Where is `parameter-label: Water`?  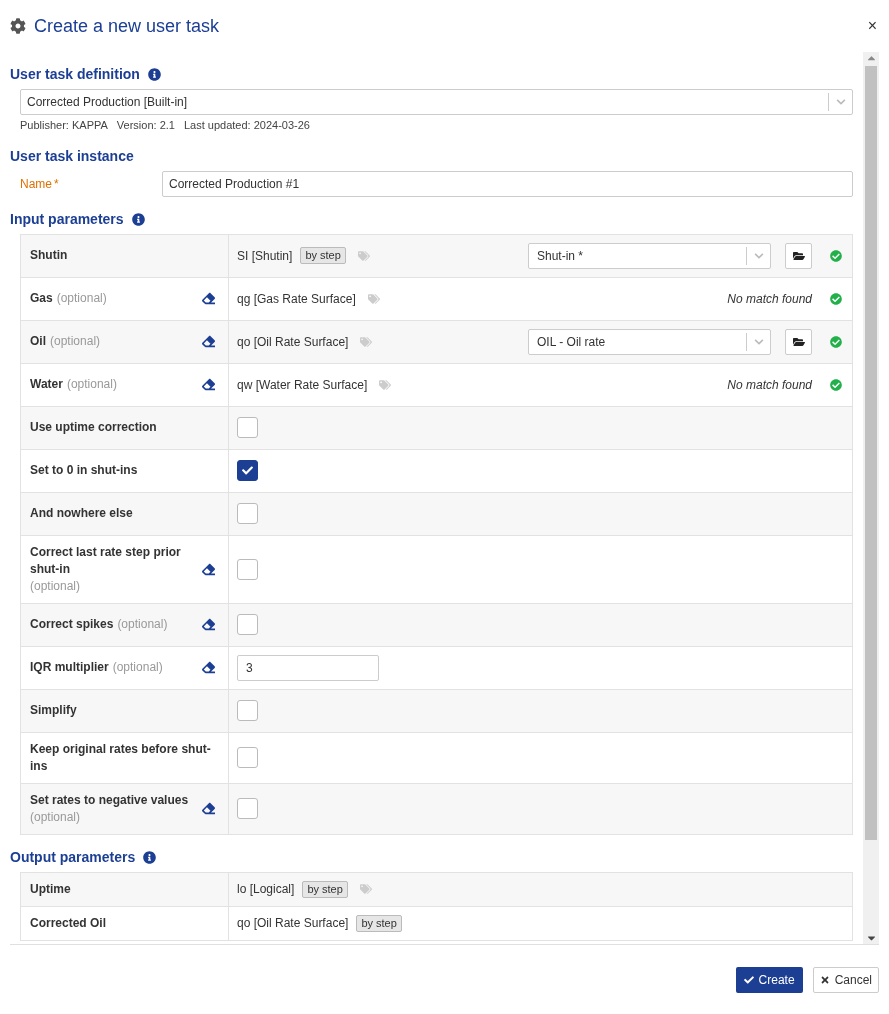
parameter-label: Water is located at coordinates (46, 384).